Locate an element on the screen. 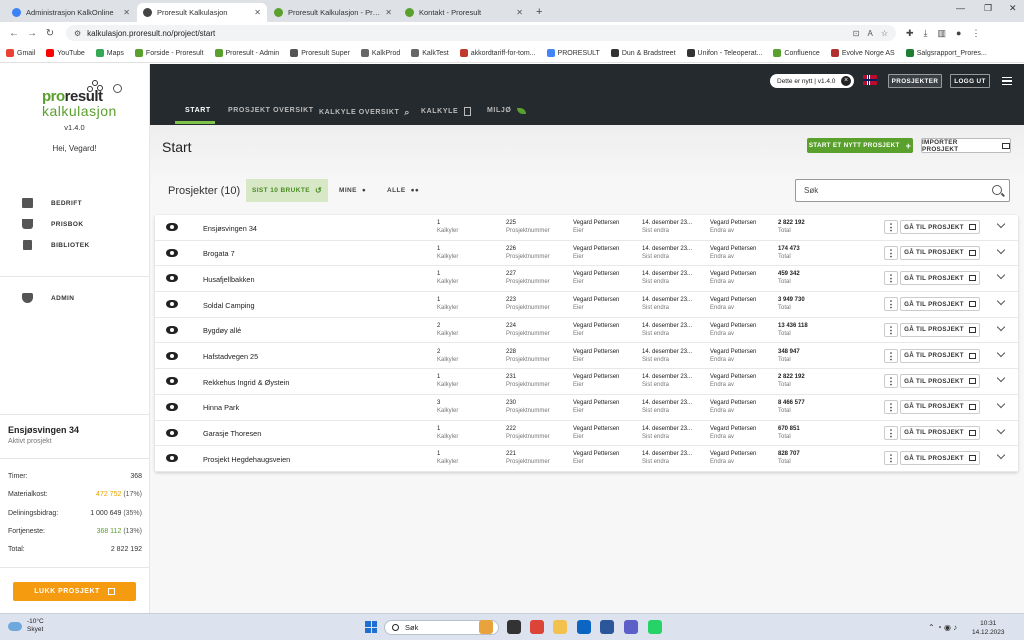 The height and width of the screenshot is (640, 1024). extensions-icon: ✚ is located at coordinates (910, 33).